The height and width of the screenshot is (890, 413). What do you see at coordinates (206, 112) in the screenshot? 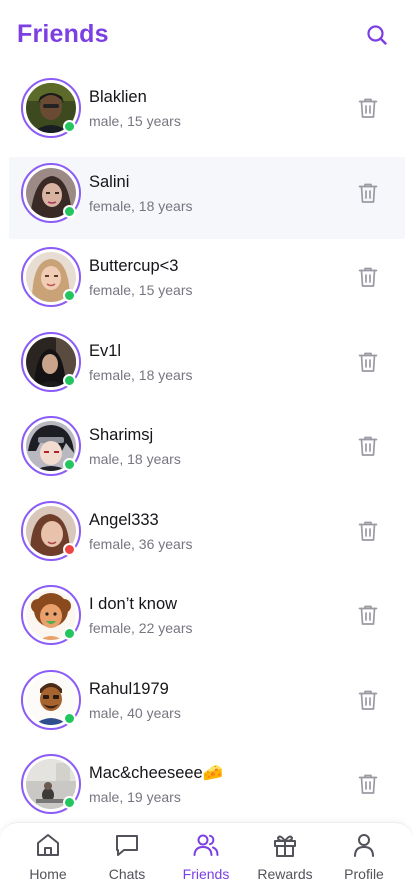
I see `friend-row: Blaklien male, 15 years` at bounding box center [206, 112].